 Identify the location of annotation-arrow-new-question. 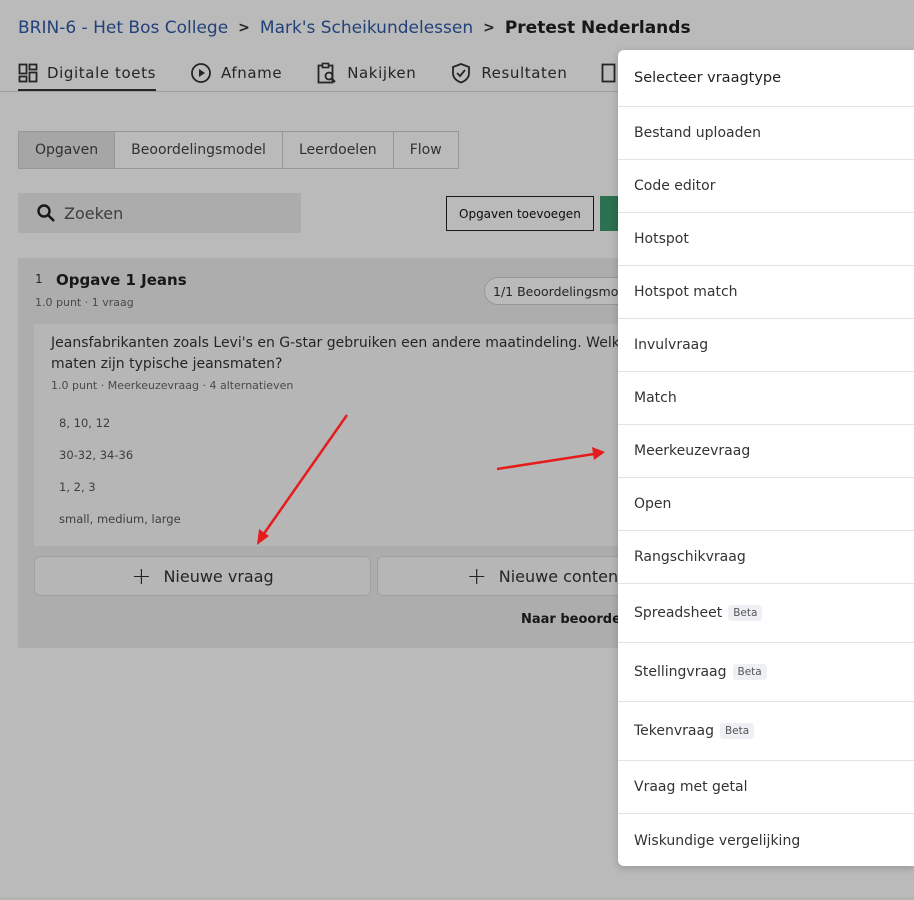
(303, 479).